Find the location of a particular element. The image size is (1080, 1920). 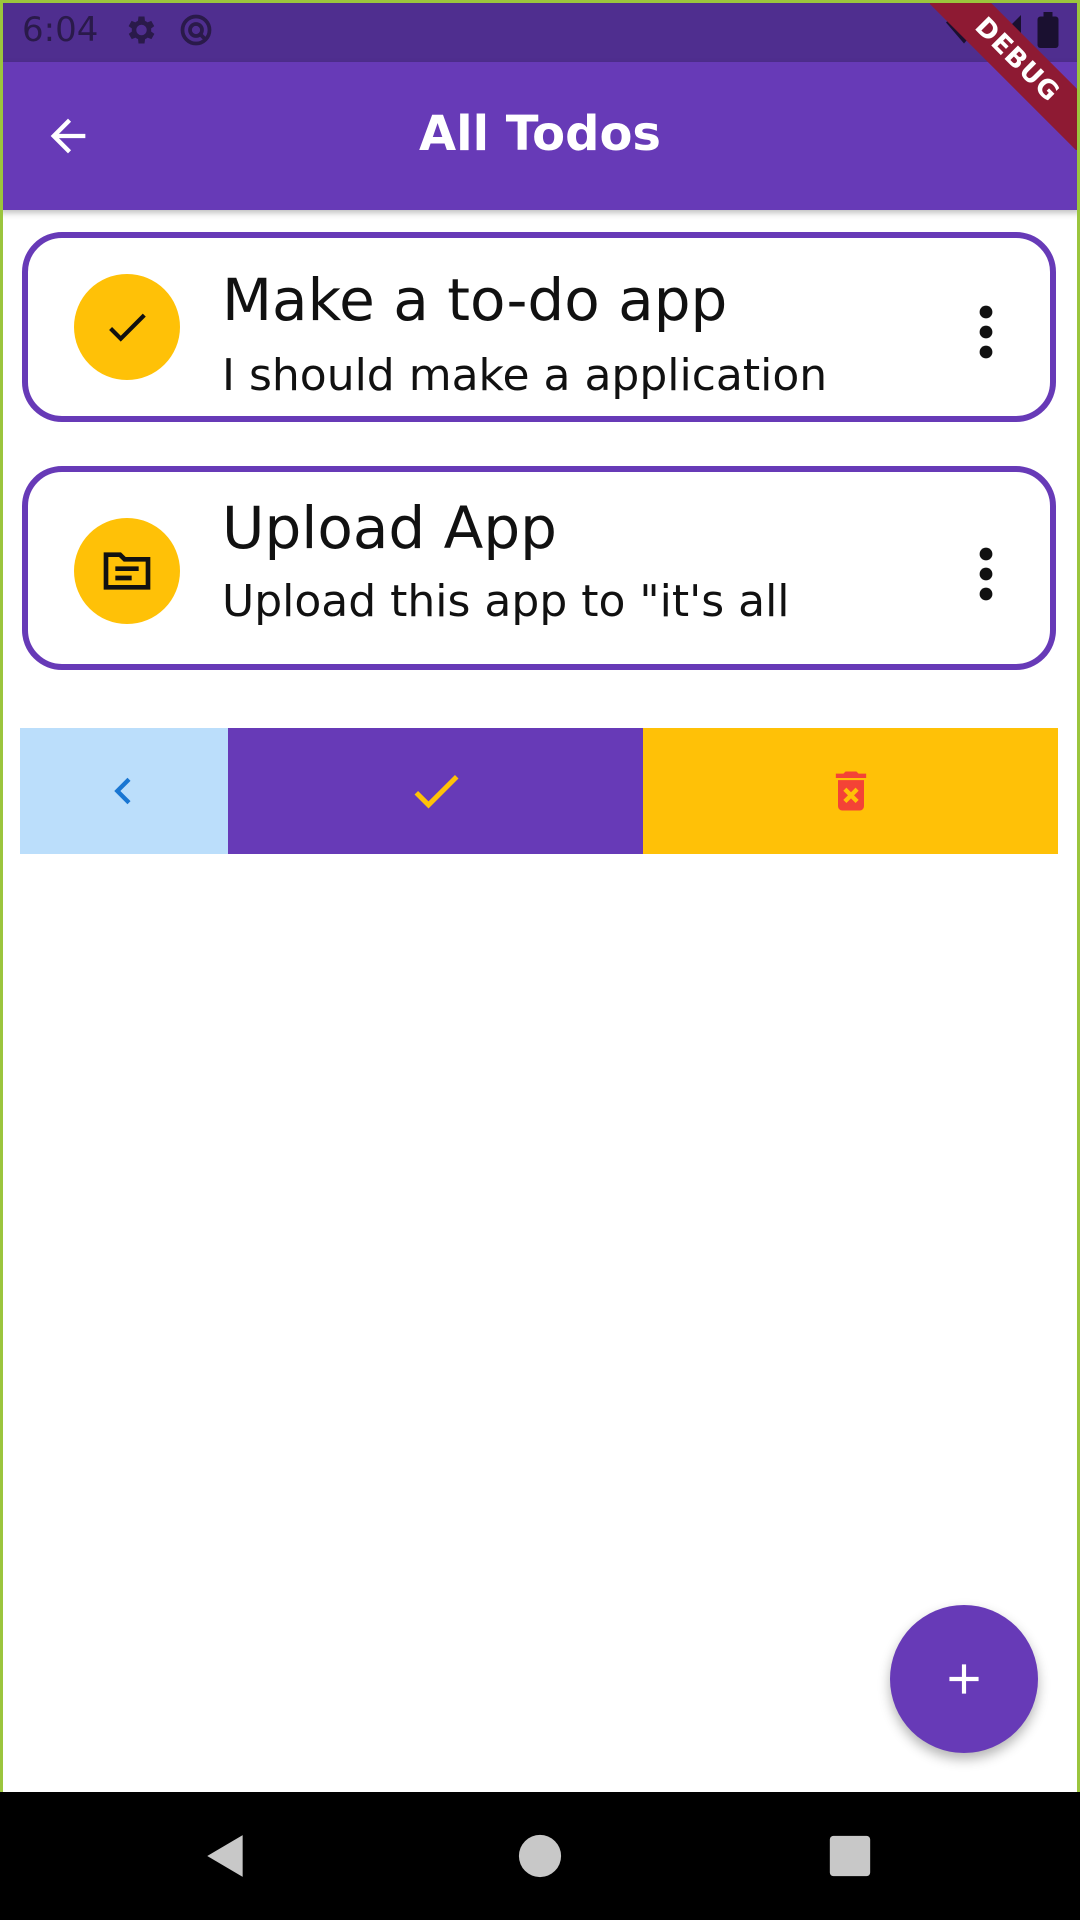

nav-home-icon is located at coordinates (540, 1856).